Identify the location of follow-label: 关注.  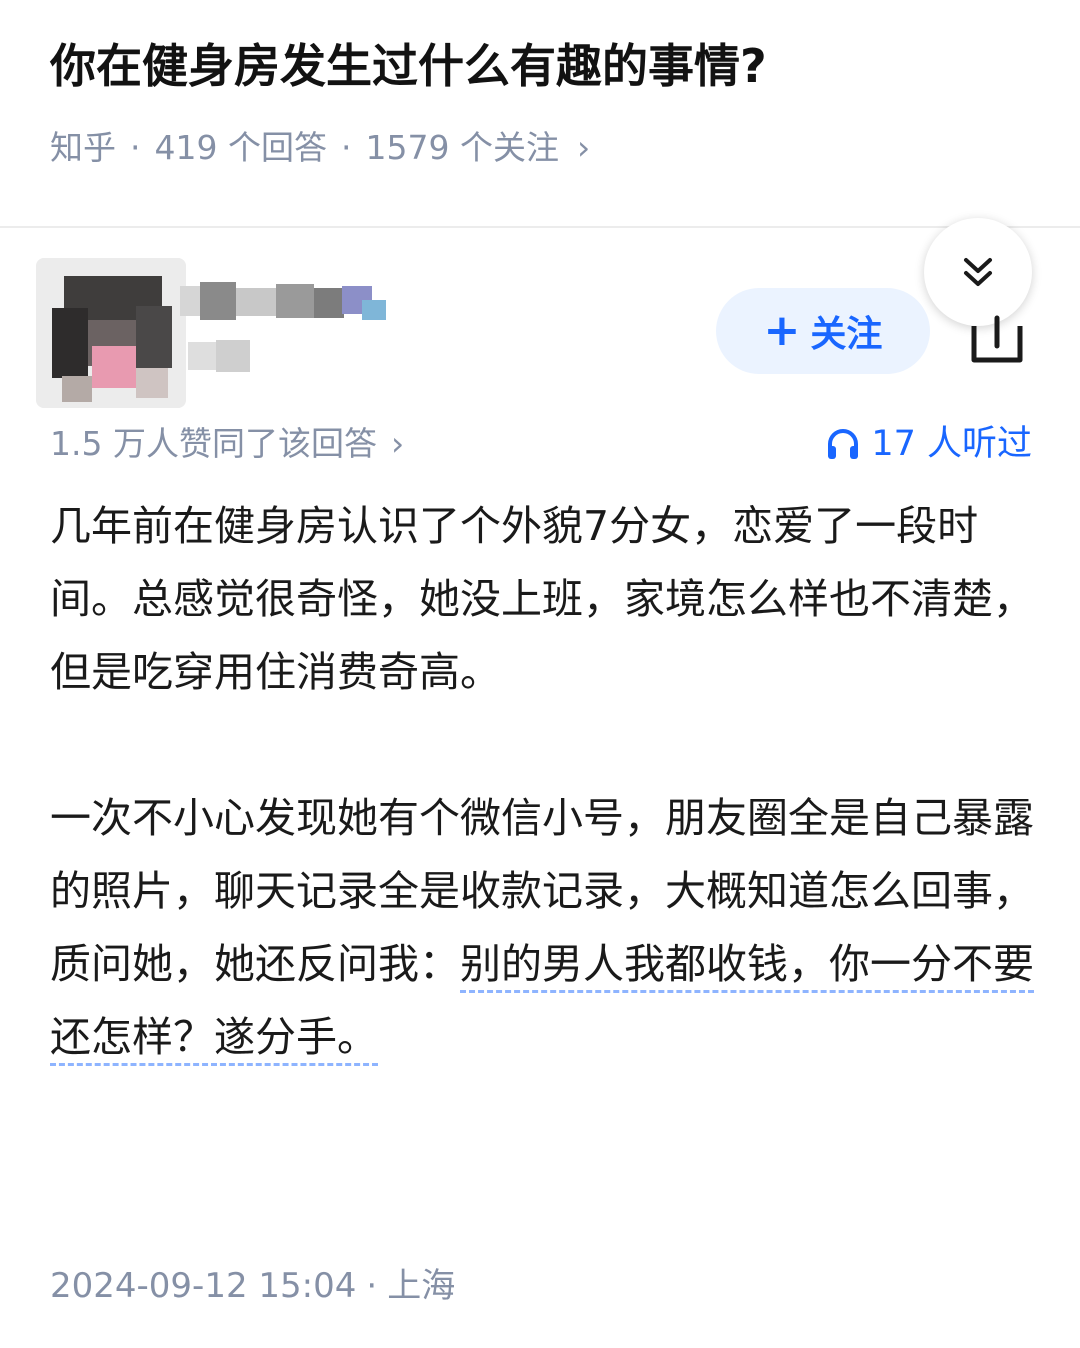
(846, 334).